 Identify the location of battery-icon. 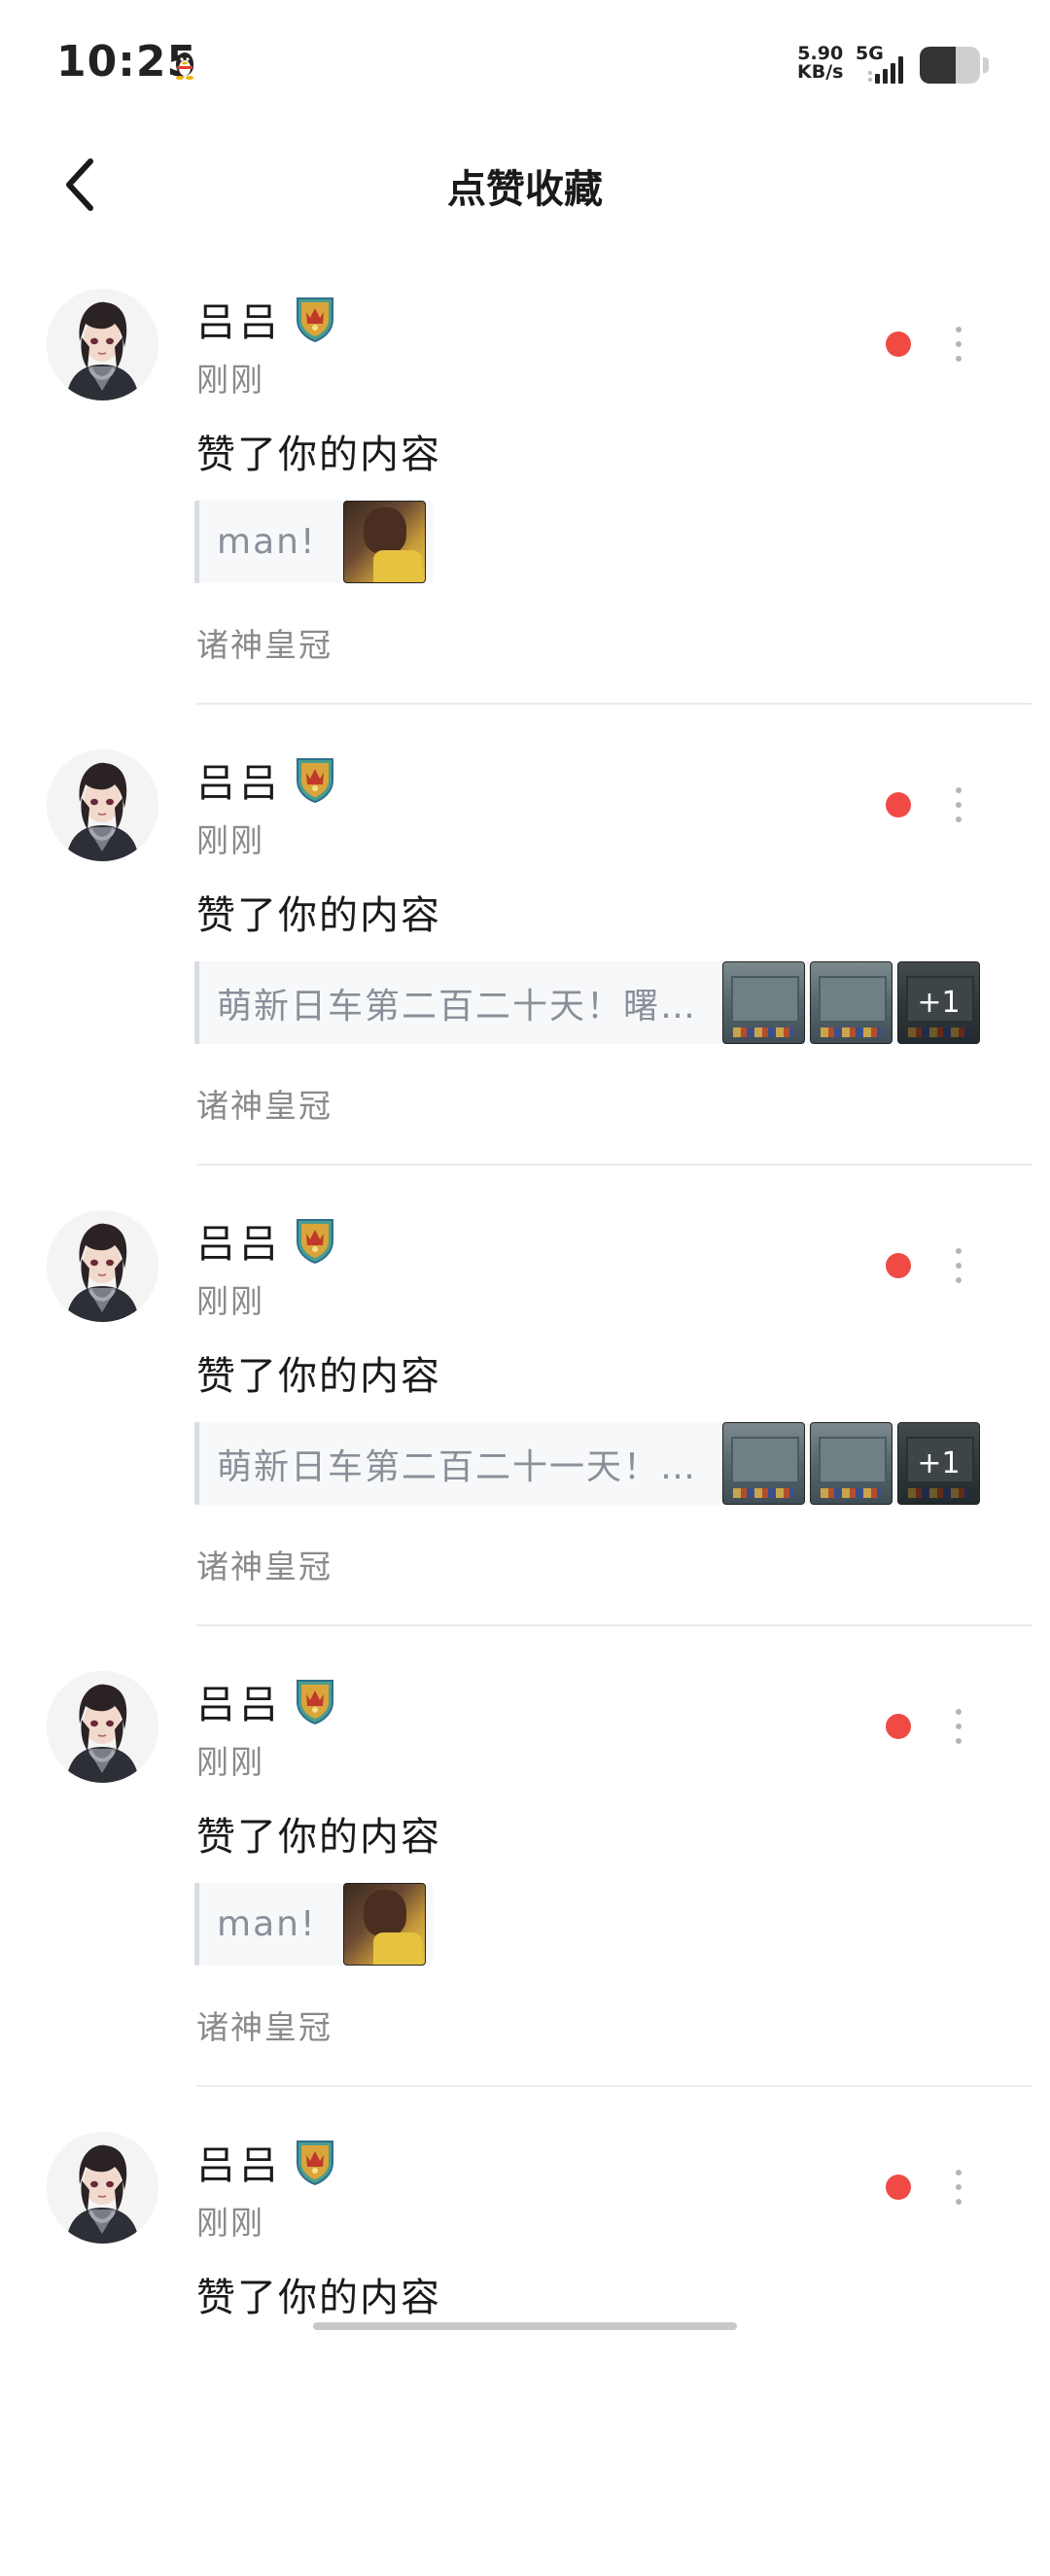
(950, 65).